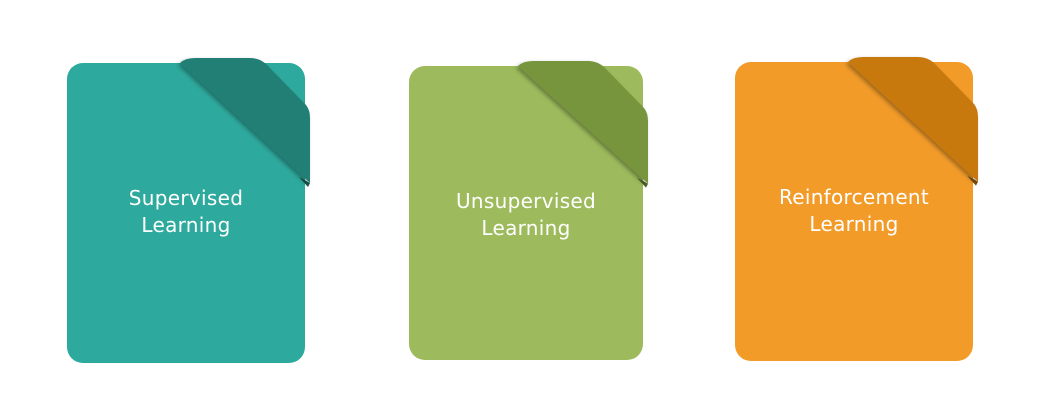 This screenshot has width=1054, height=413. Describe the element at coordinates (186, 198) in the screenshot. I see `card-label-line: Supervised` at that location.